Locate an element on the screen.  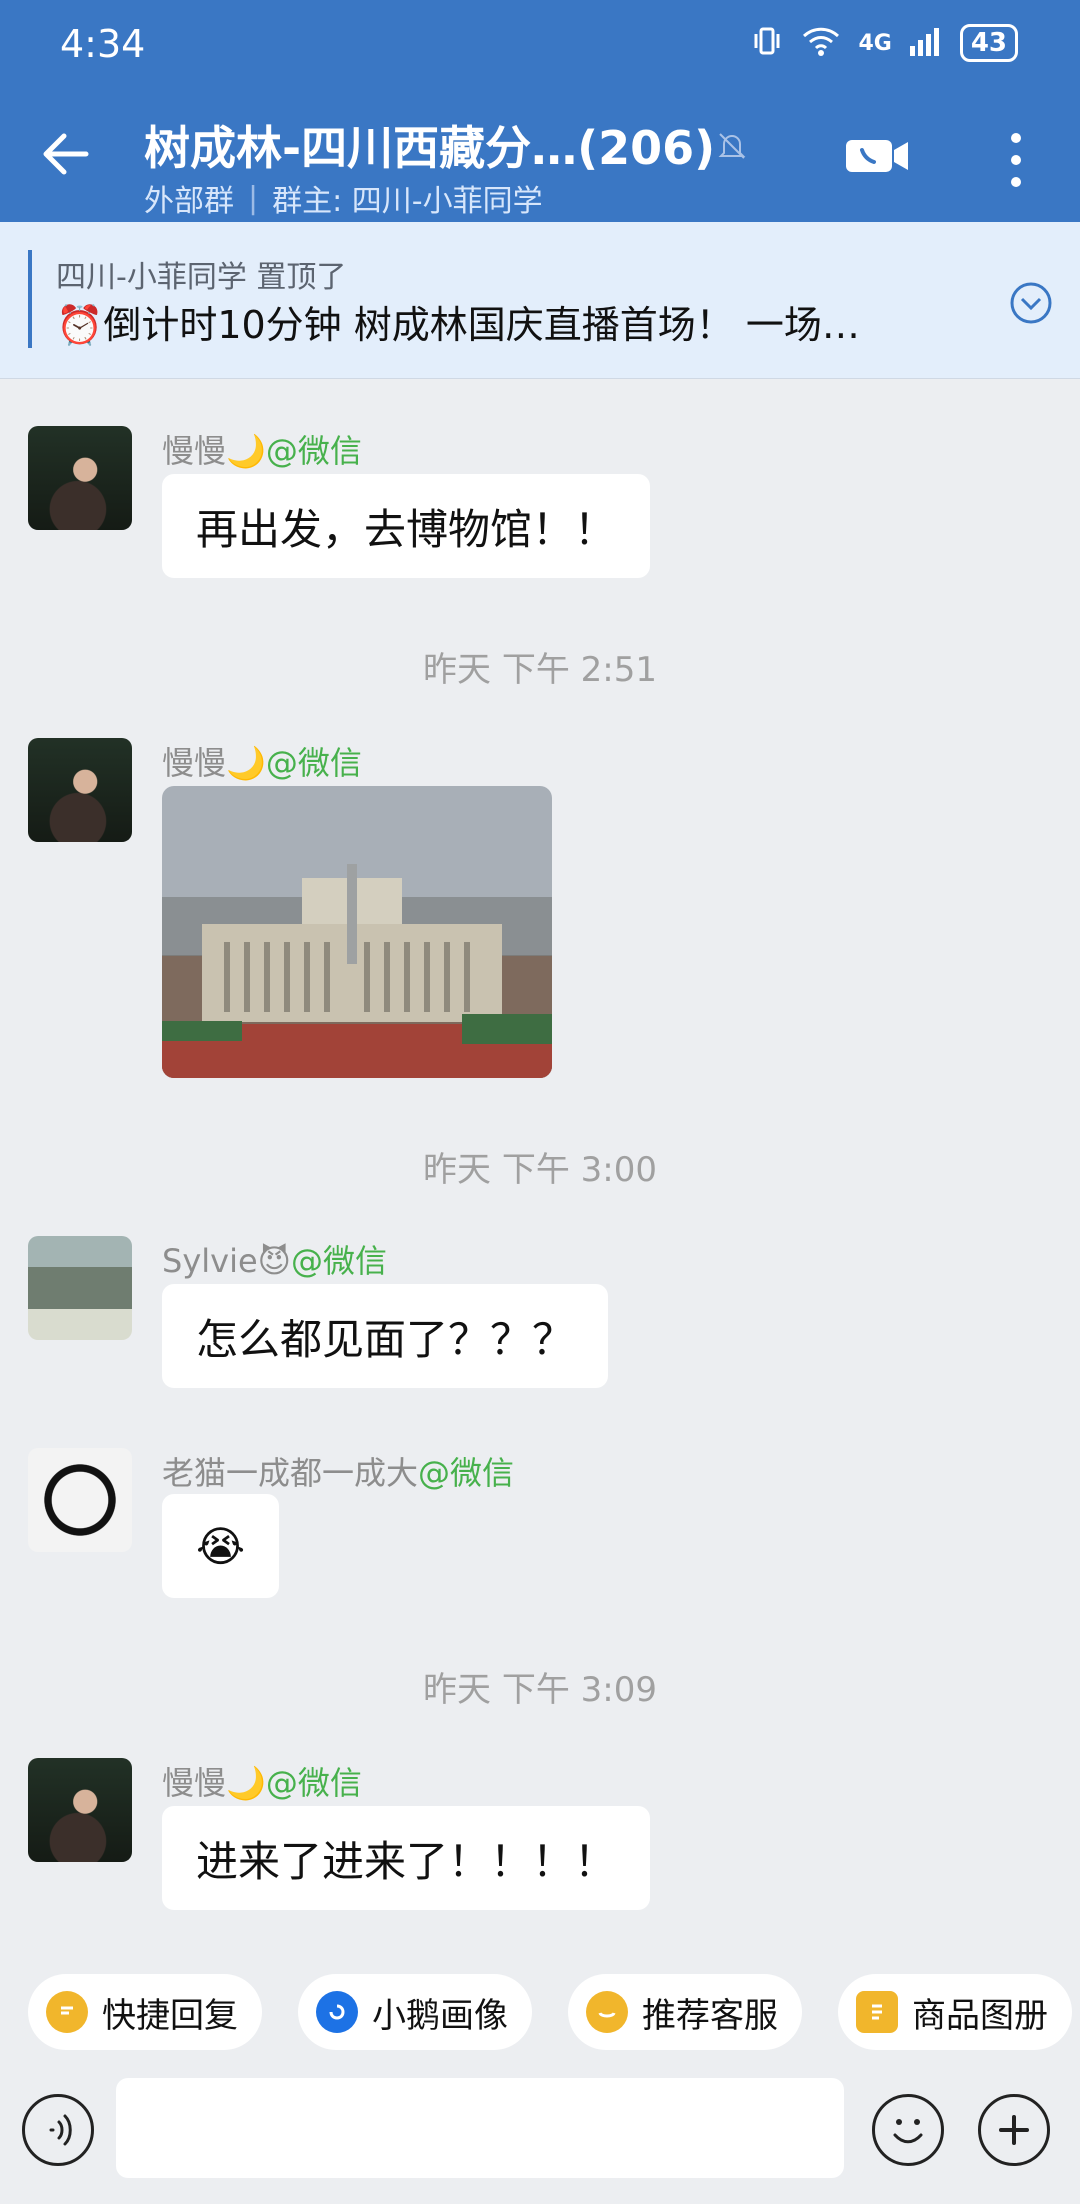
quick-action-label: 商品图册 is located at coordinates (980, 2015).